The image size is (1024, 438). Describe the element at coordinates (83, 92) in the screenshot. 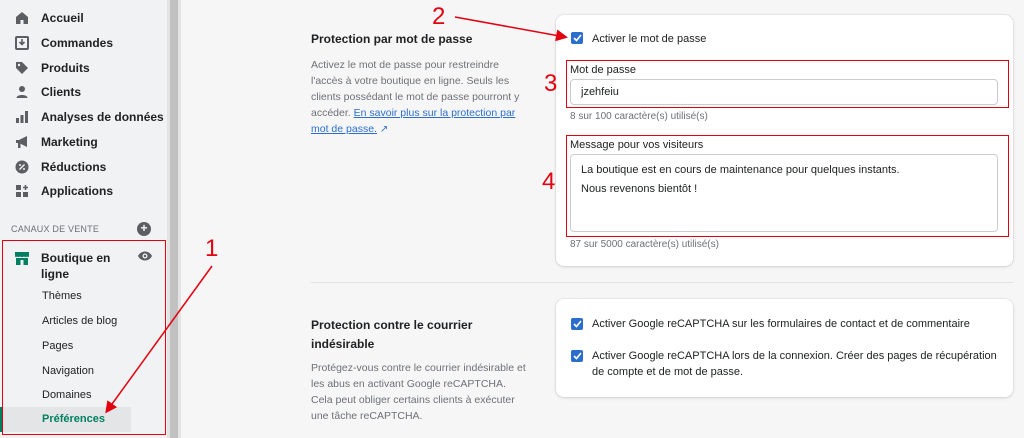

I see `sidebar-item-clients: Clients` at that location.